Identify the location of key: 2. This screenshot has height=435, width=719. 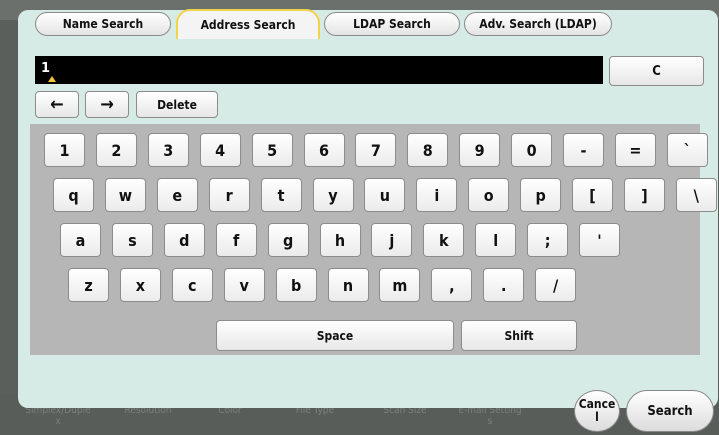
(116, 150).